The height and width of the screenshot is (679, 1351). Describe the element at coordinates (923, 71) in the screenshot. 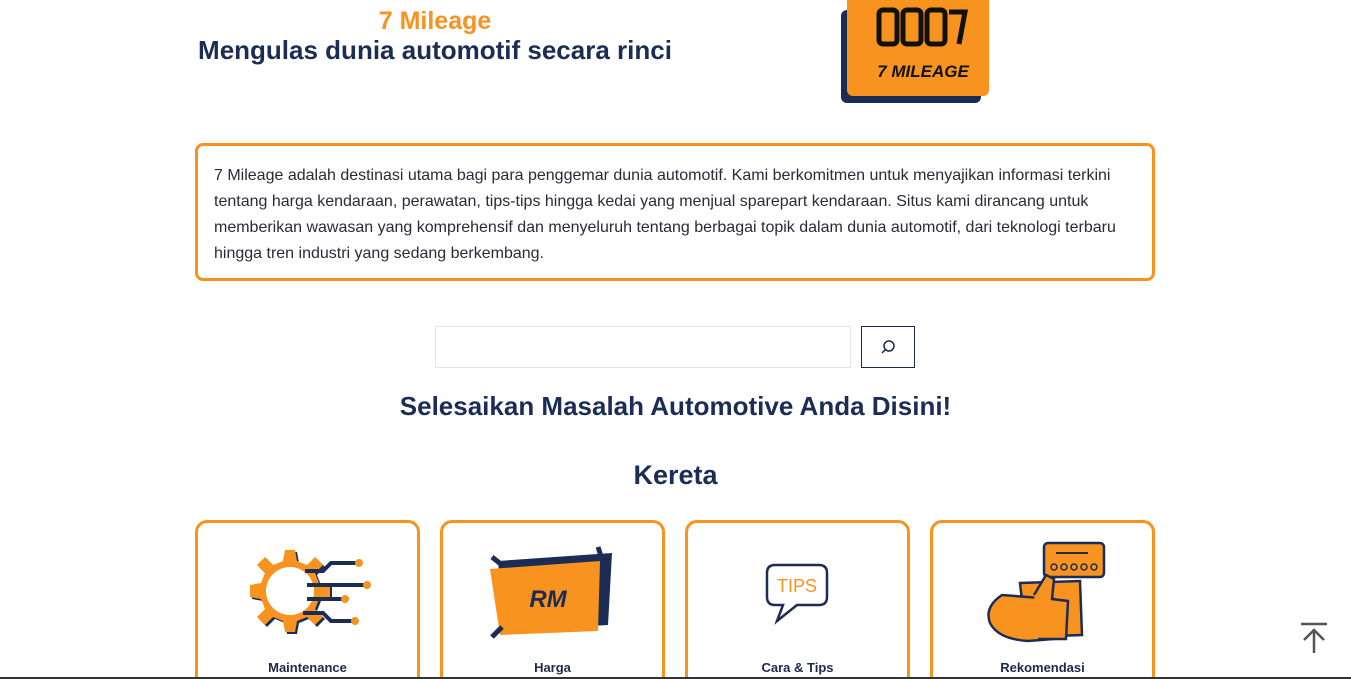

I see `logo-text: 7 MILEAGE` at that location.